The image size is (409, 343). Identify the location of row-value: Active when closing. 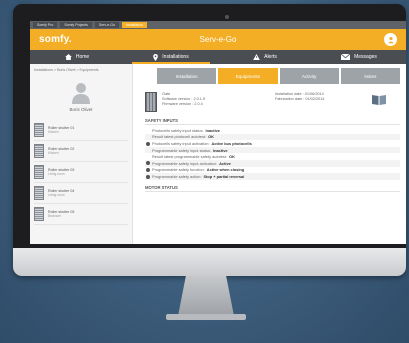
(225, 170).